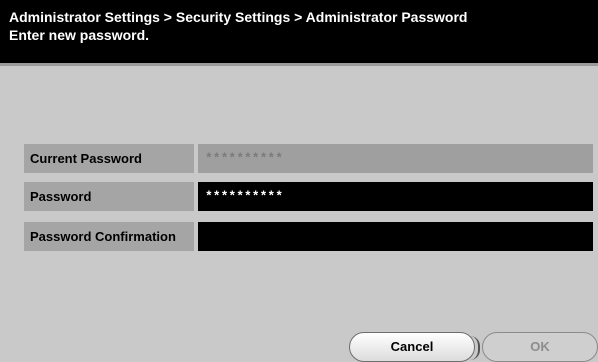 The height and width of the screenshot is (362, 598). I want to click on password-label: Password, so click(109, 196).